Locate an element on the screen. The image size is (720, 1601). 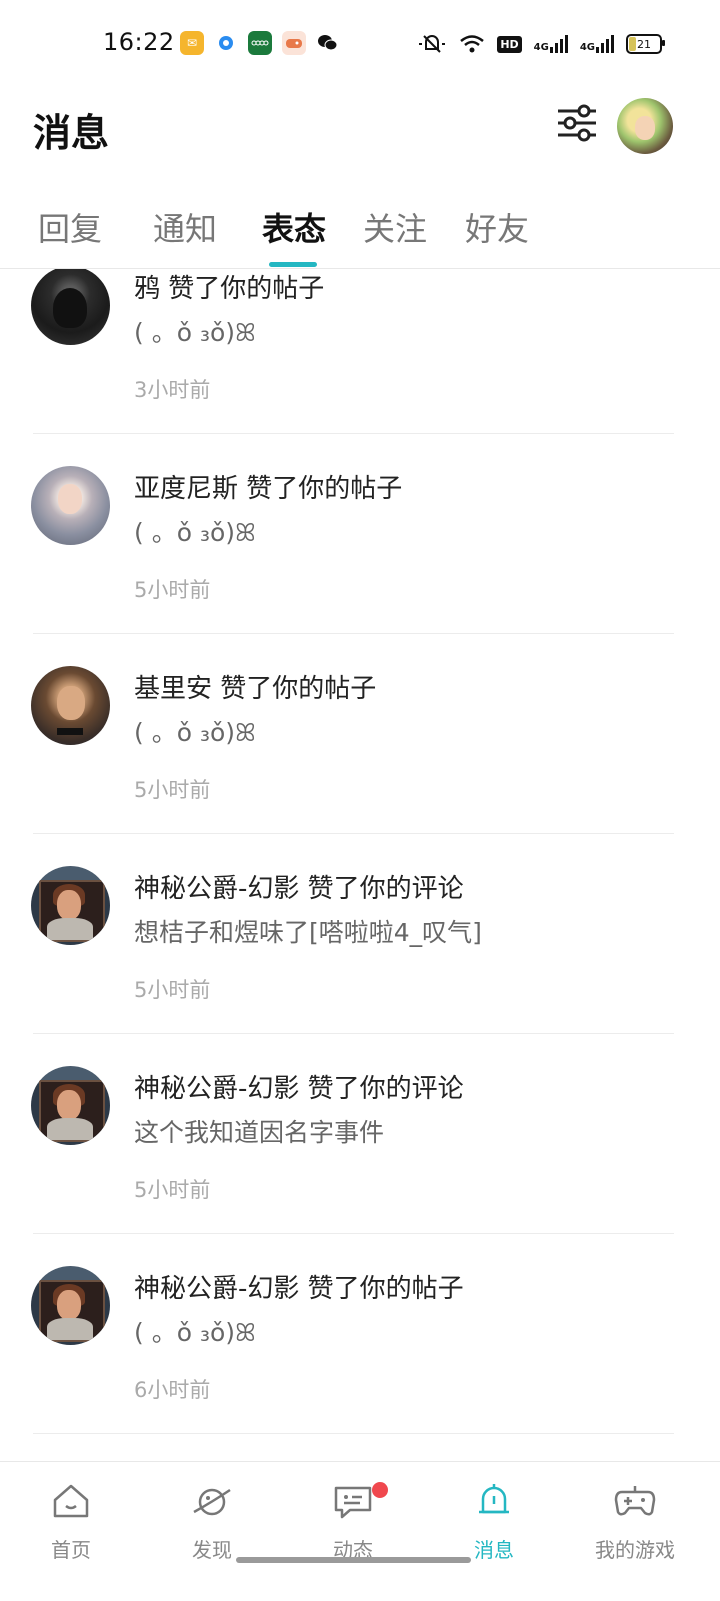
nav-my-games: 我的游戏 is located at coordinates (635, 1517).